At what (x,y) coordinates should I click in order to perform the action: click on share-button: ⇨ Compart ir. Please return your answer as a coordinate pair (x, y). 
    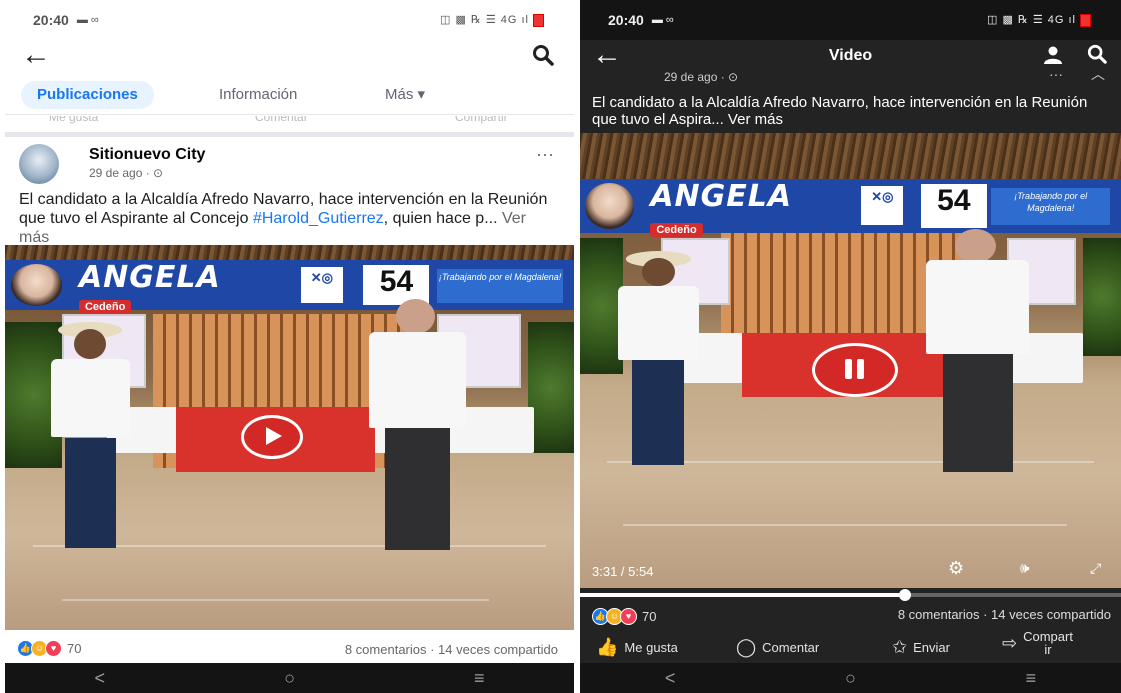
    Looking at the image, I should click on (1037, 643).